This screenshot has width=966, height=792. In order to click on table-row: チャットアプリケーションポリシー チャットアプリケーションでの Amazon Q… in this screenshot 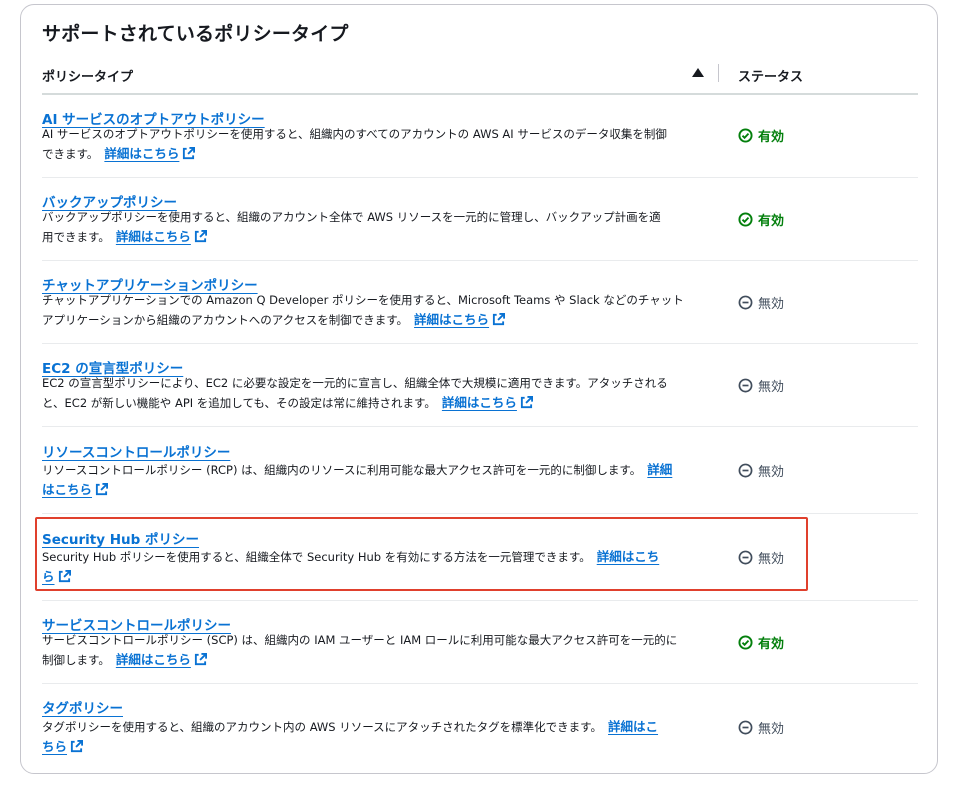, I will do `click(480, 302)`.